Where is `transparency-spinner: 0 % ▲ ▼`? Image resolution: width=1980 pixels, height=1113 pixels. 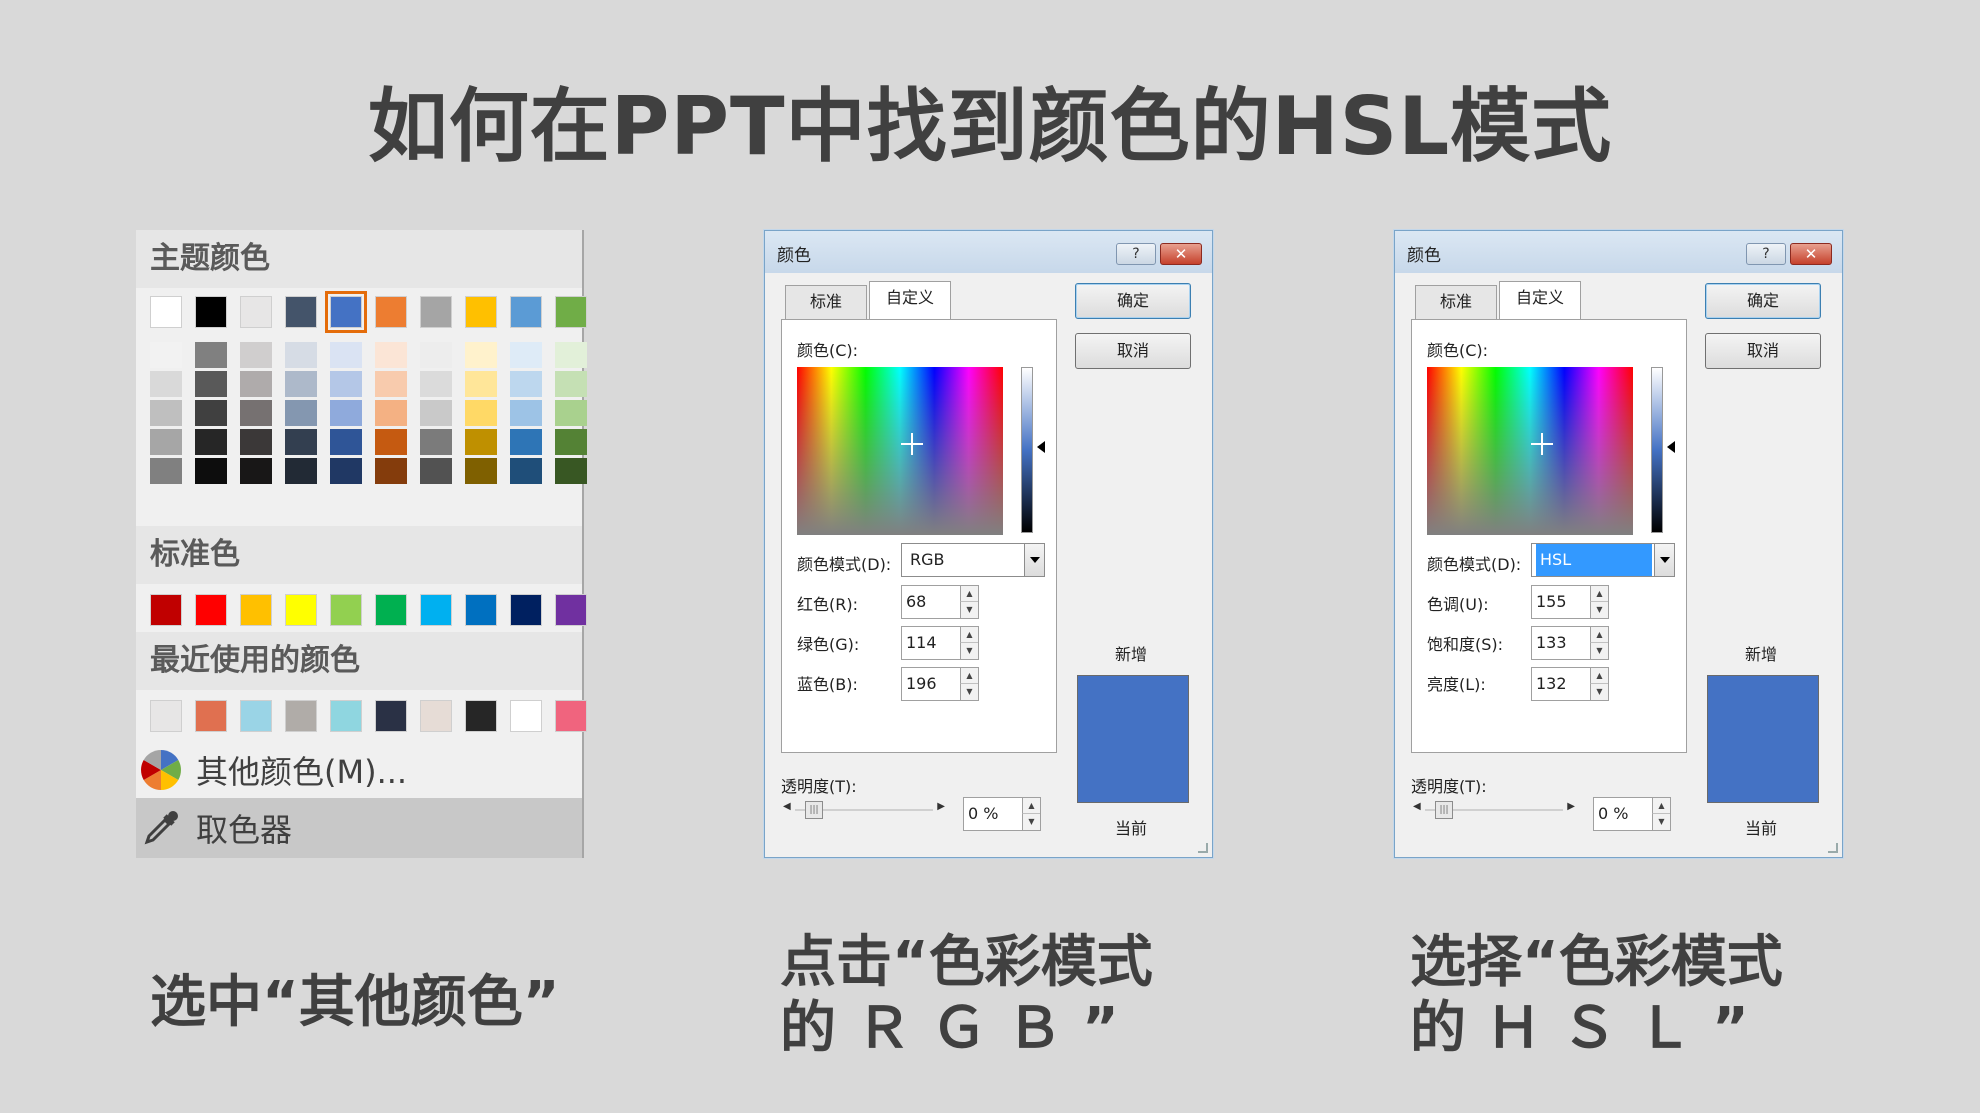
transparency-spinner: 0 % ▲ ▼ is located at coordinates (1002, 814).